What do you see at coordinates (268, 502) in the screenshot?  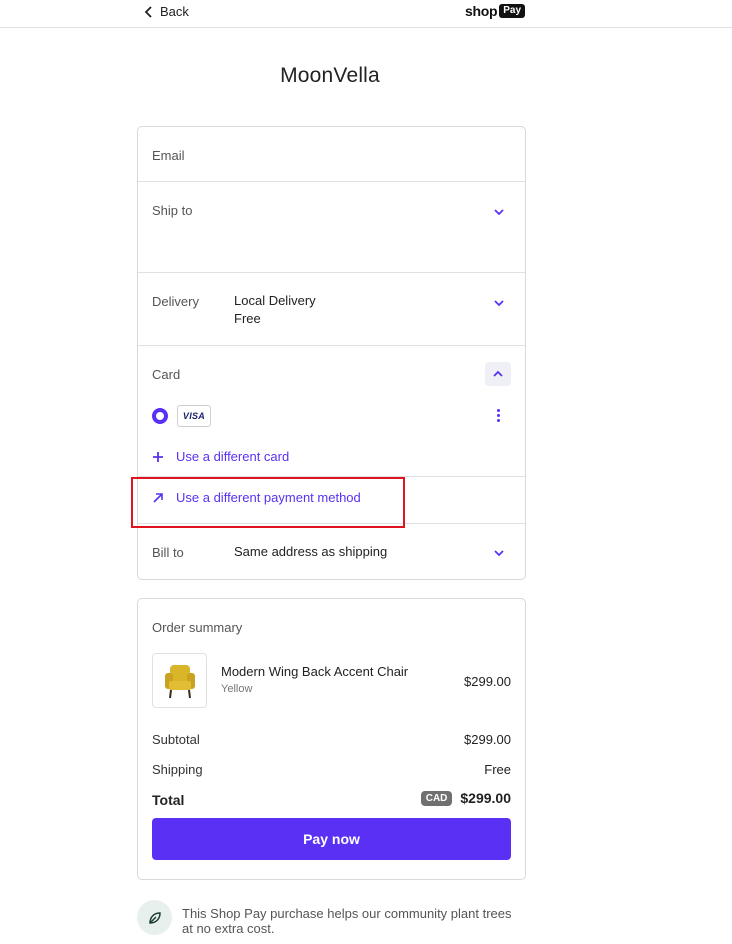 I see `highlight-annotation-box` at bounding box center [268, 502].